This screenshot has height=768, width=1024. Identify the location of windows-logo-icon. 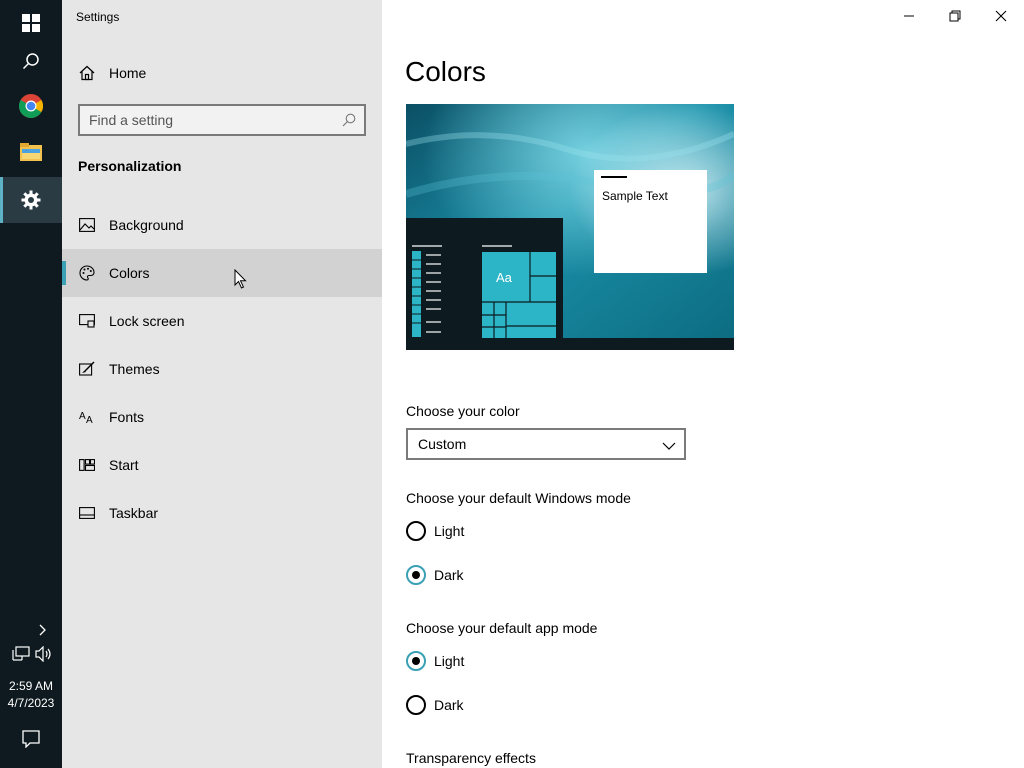
(31, 23).